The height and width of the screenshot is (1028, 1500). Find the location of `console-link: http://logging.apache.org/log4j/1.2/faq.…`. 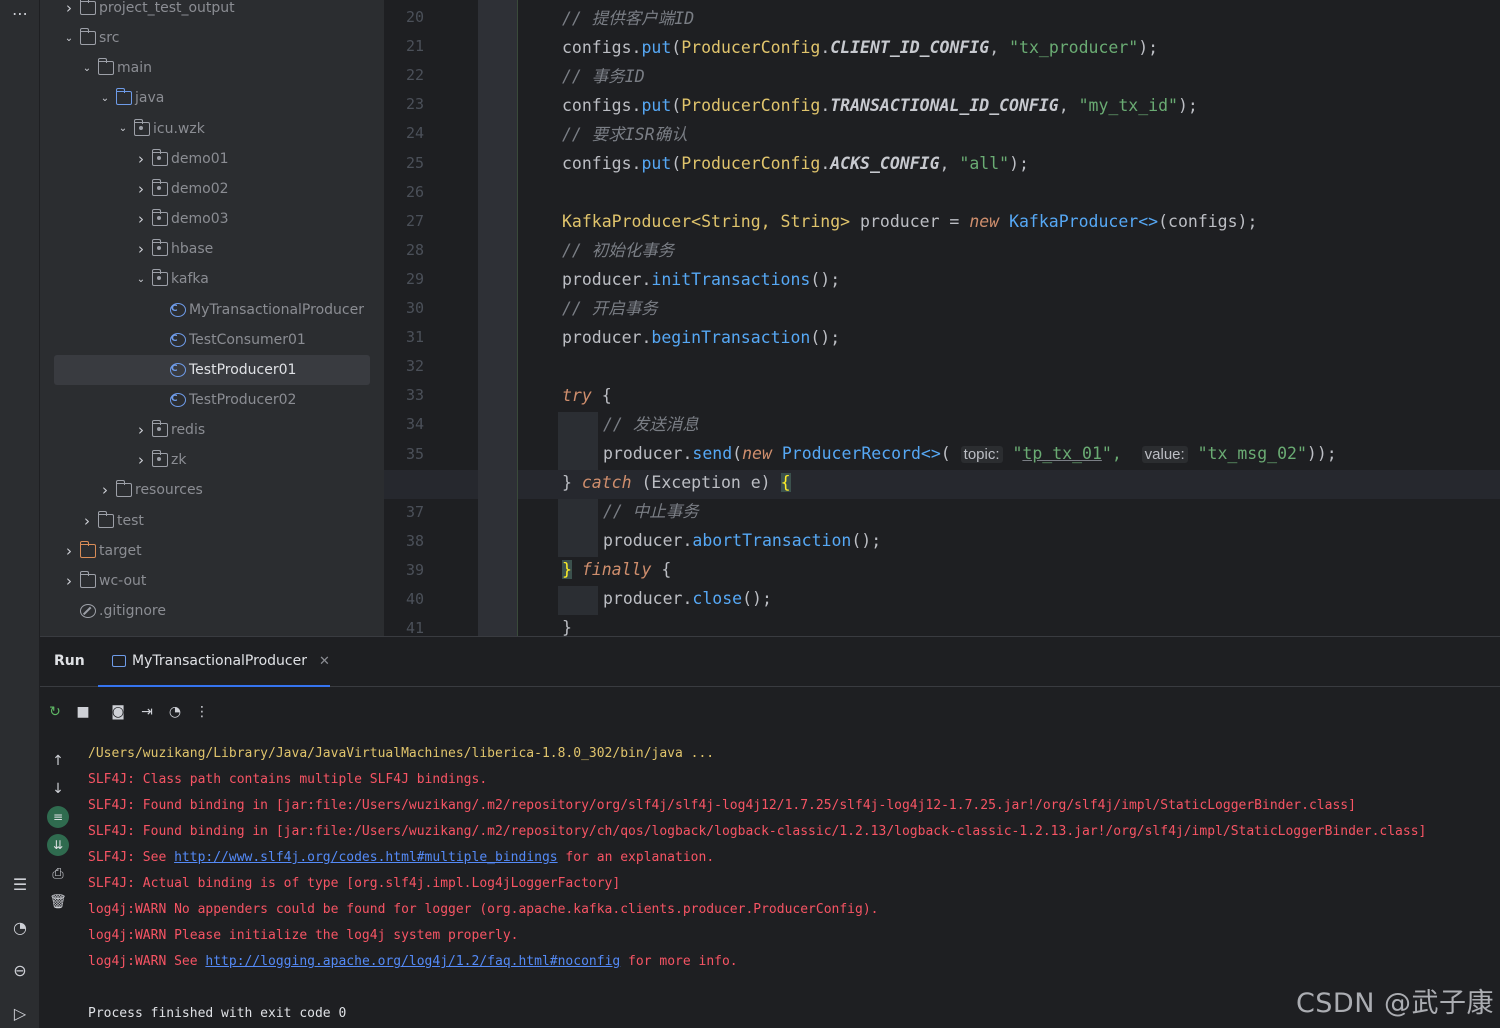

console-link: http://logging.apache.org/log4j/1.2/faq.… is located at coordinates (412, 961).